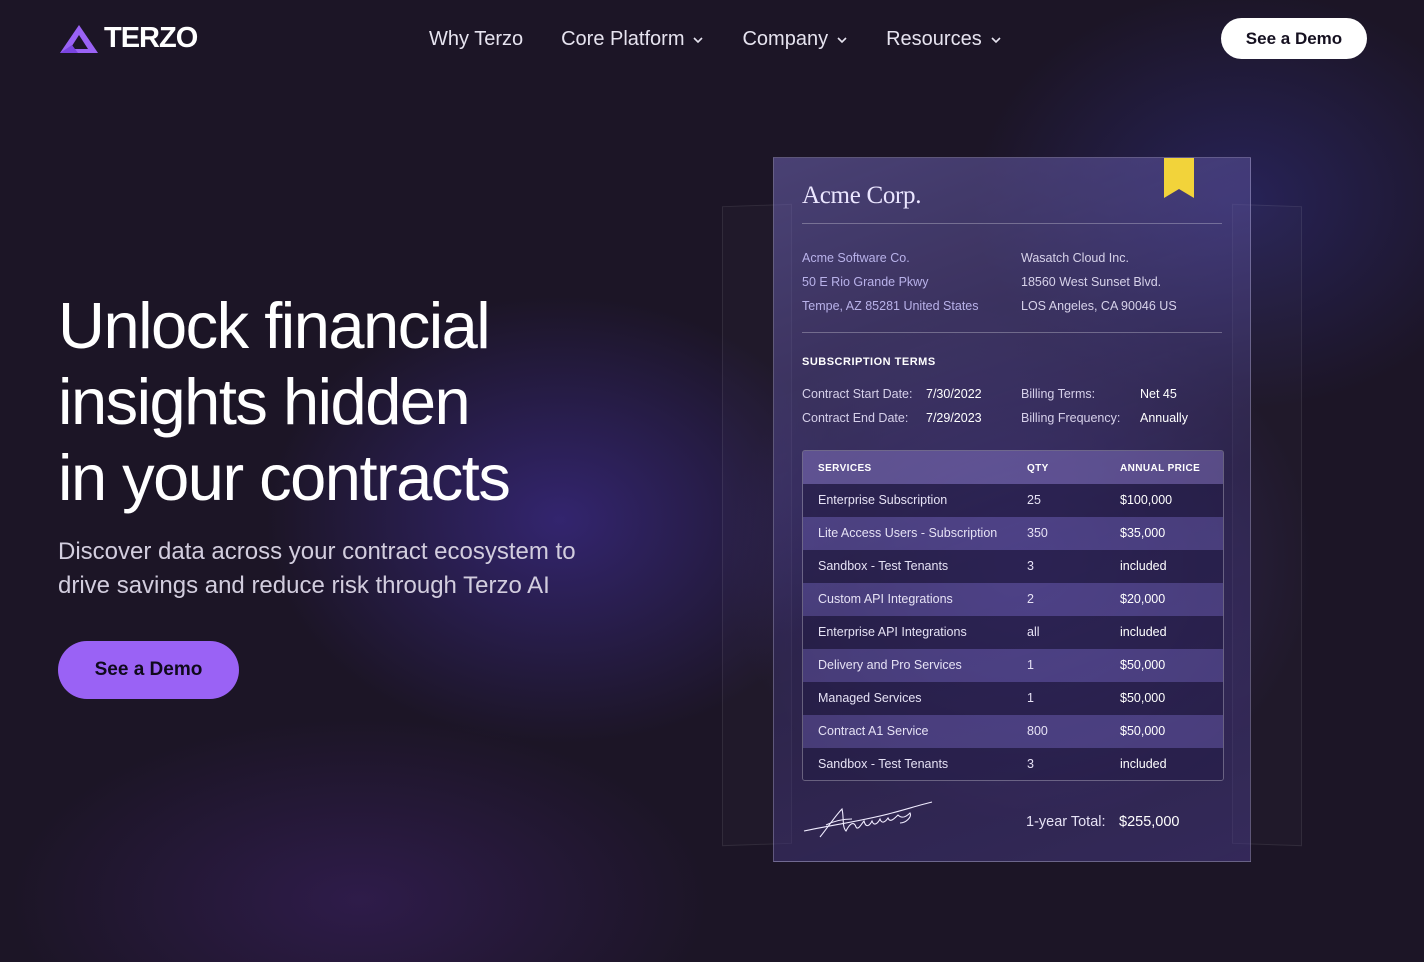 This screenshot has width=1424, height=962. Describe the element at coordinates (1013, 467) in the screenshot. I see `table-header: SERVICES QTY ANNUAL PRICE` at that location.